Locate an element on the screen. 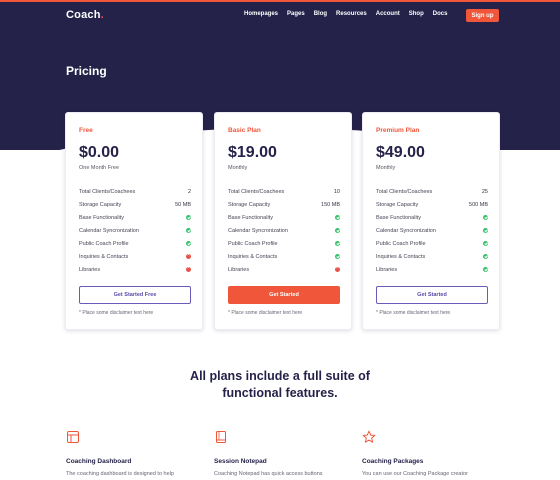 This screenshot has height=480, width=560. page-title: Pricing is located at coordinates (86, 71).